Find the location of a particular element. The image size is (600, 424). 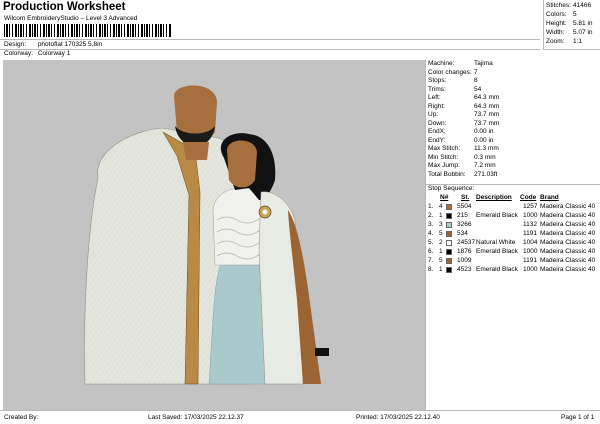

prop-total-bobbin: Total Bobbin: 271.03ft is located at coordinates (463, 174).